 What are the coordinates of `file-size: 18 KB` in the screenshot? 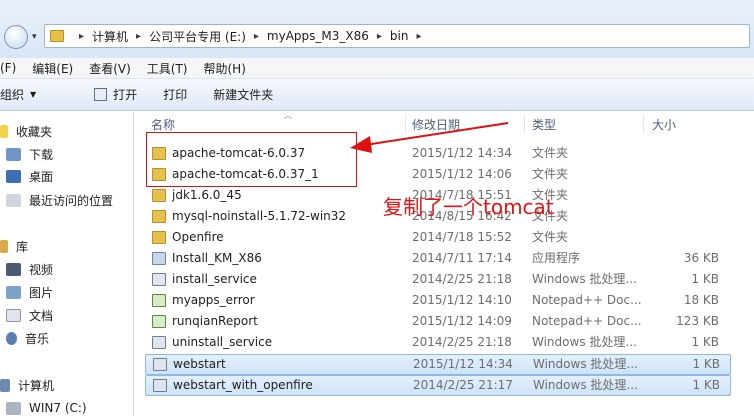 It's located at (701, 300).